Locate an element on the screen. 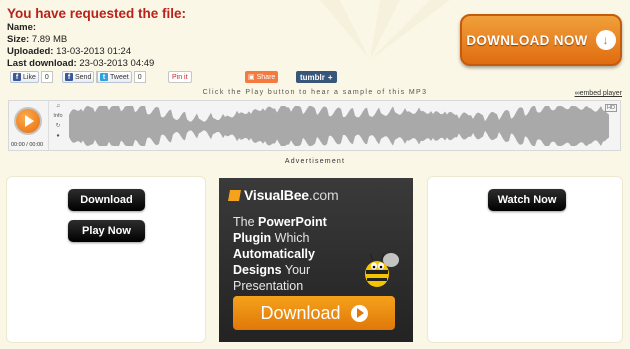 The height and width of the screenshot is (349, 630). last-download-label: Last download: is located at coordinates (42, 63).